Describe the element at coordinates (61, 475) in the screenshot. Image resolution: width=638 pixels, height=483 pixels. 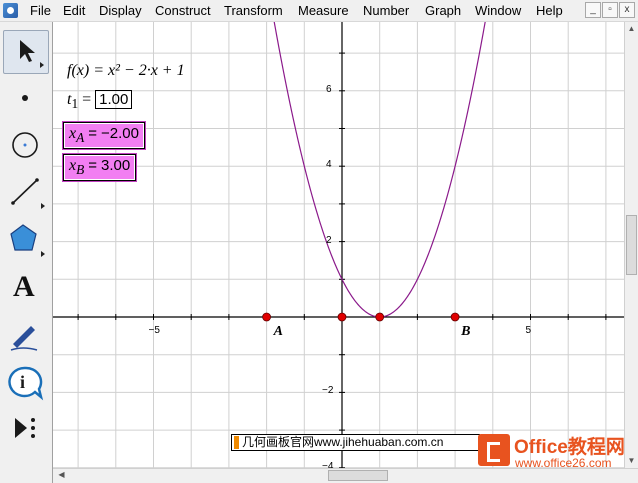
I see `scroll-left-icon: ◀` at that location.